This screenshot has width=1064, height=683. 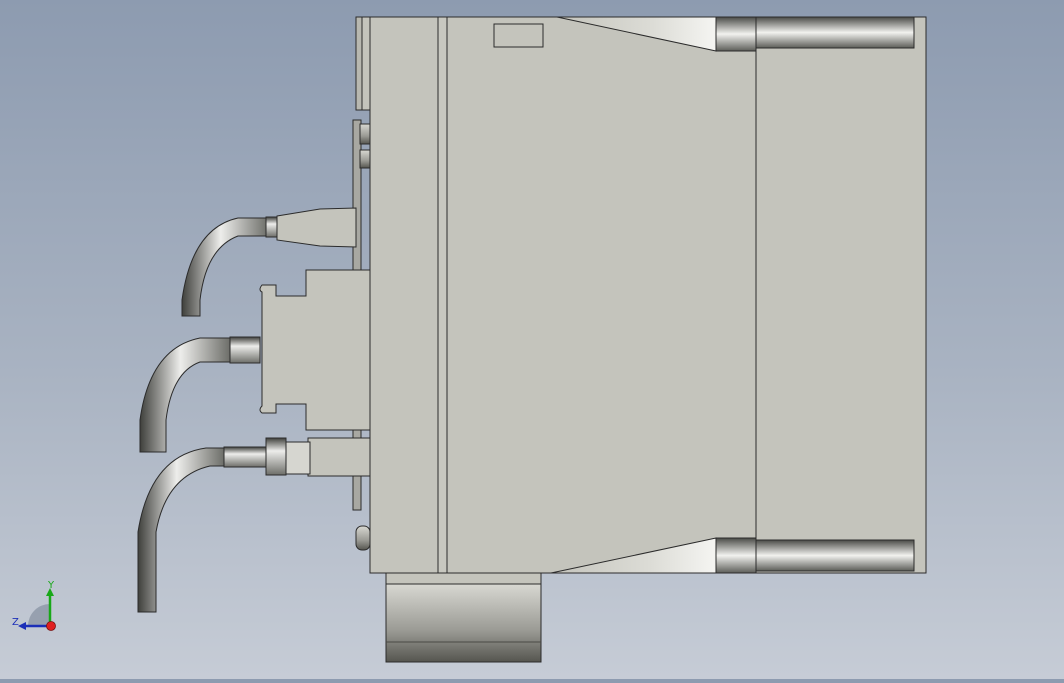 I want to click on triad-z-arrow, so click(x=22, y=626).